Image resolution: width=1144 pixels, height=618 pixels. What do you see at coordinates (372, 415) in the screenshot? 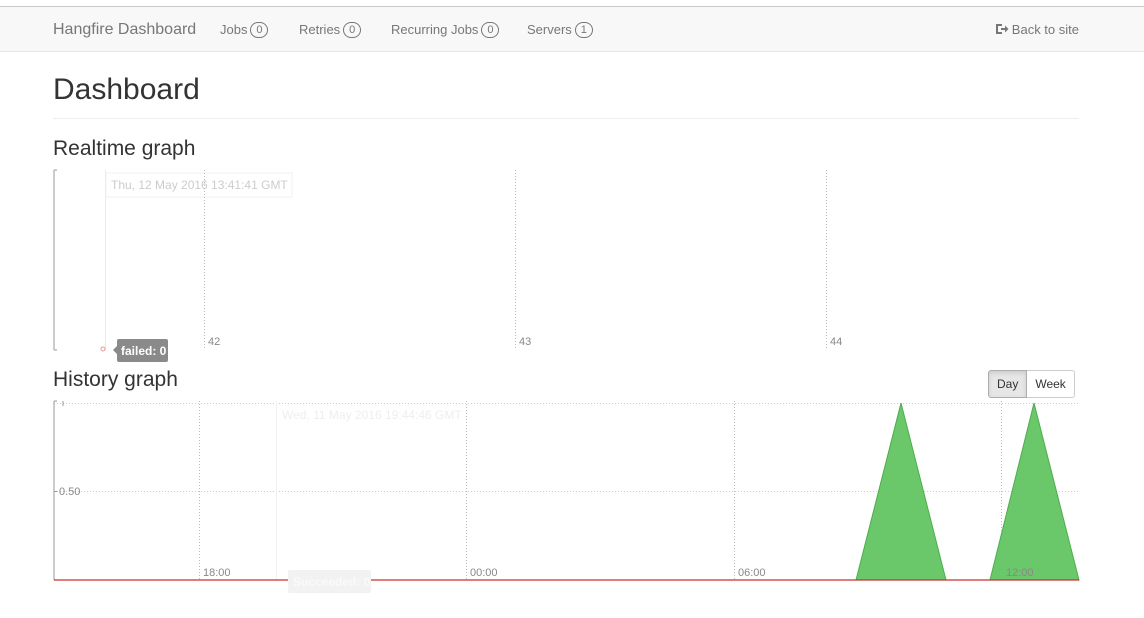
I see `history-hover-time: Wed, 11 May 2016 19:44:46 GMT` at bounding box center [372, 415].